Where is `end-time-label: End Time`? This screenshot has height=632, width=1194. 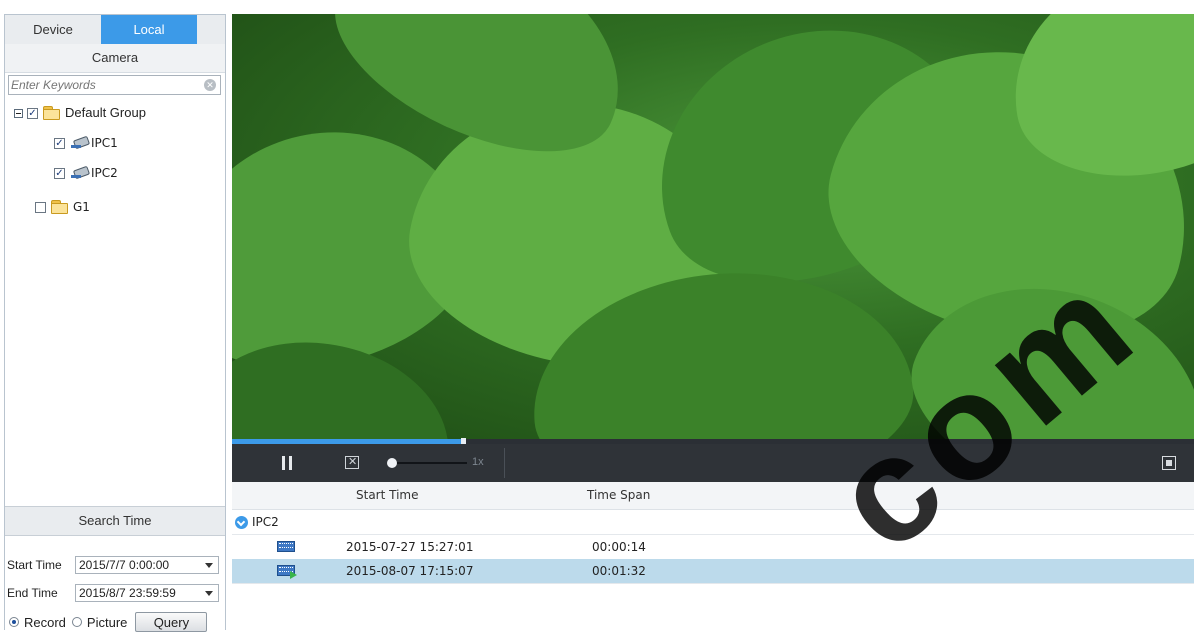 end-time-label: End Time is located at coordinates (32, 593).